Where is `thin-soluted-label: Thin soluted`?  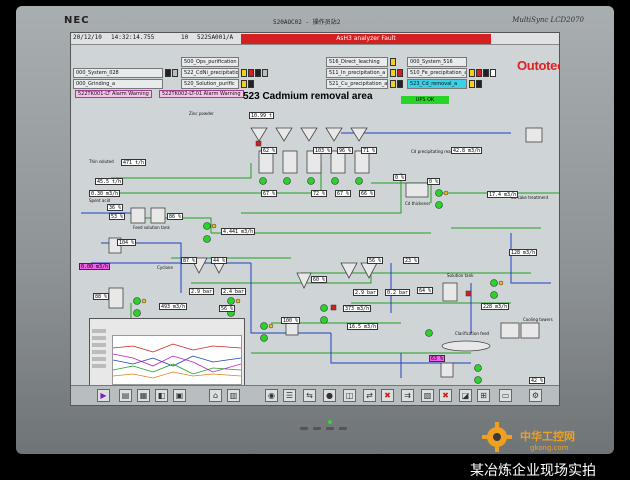
thin-soluted-label: Thin soluted is located at coordinates (101, 161).